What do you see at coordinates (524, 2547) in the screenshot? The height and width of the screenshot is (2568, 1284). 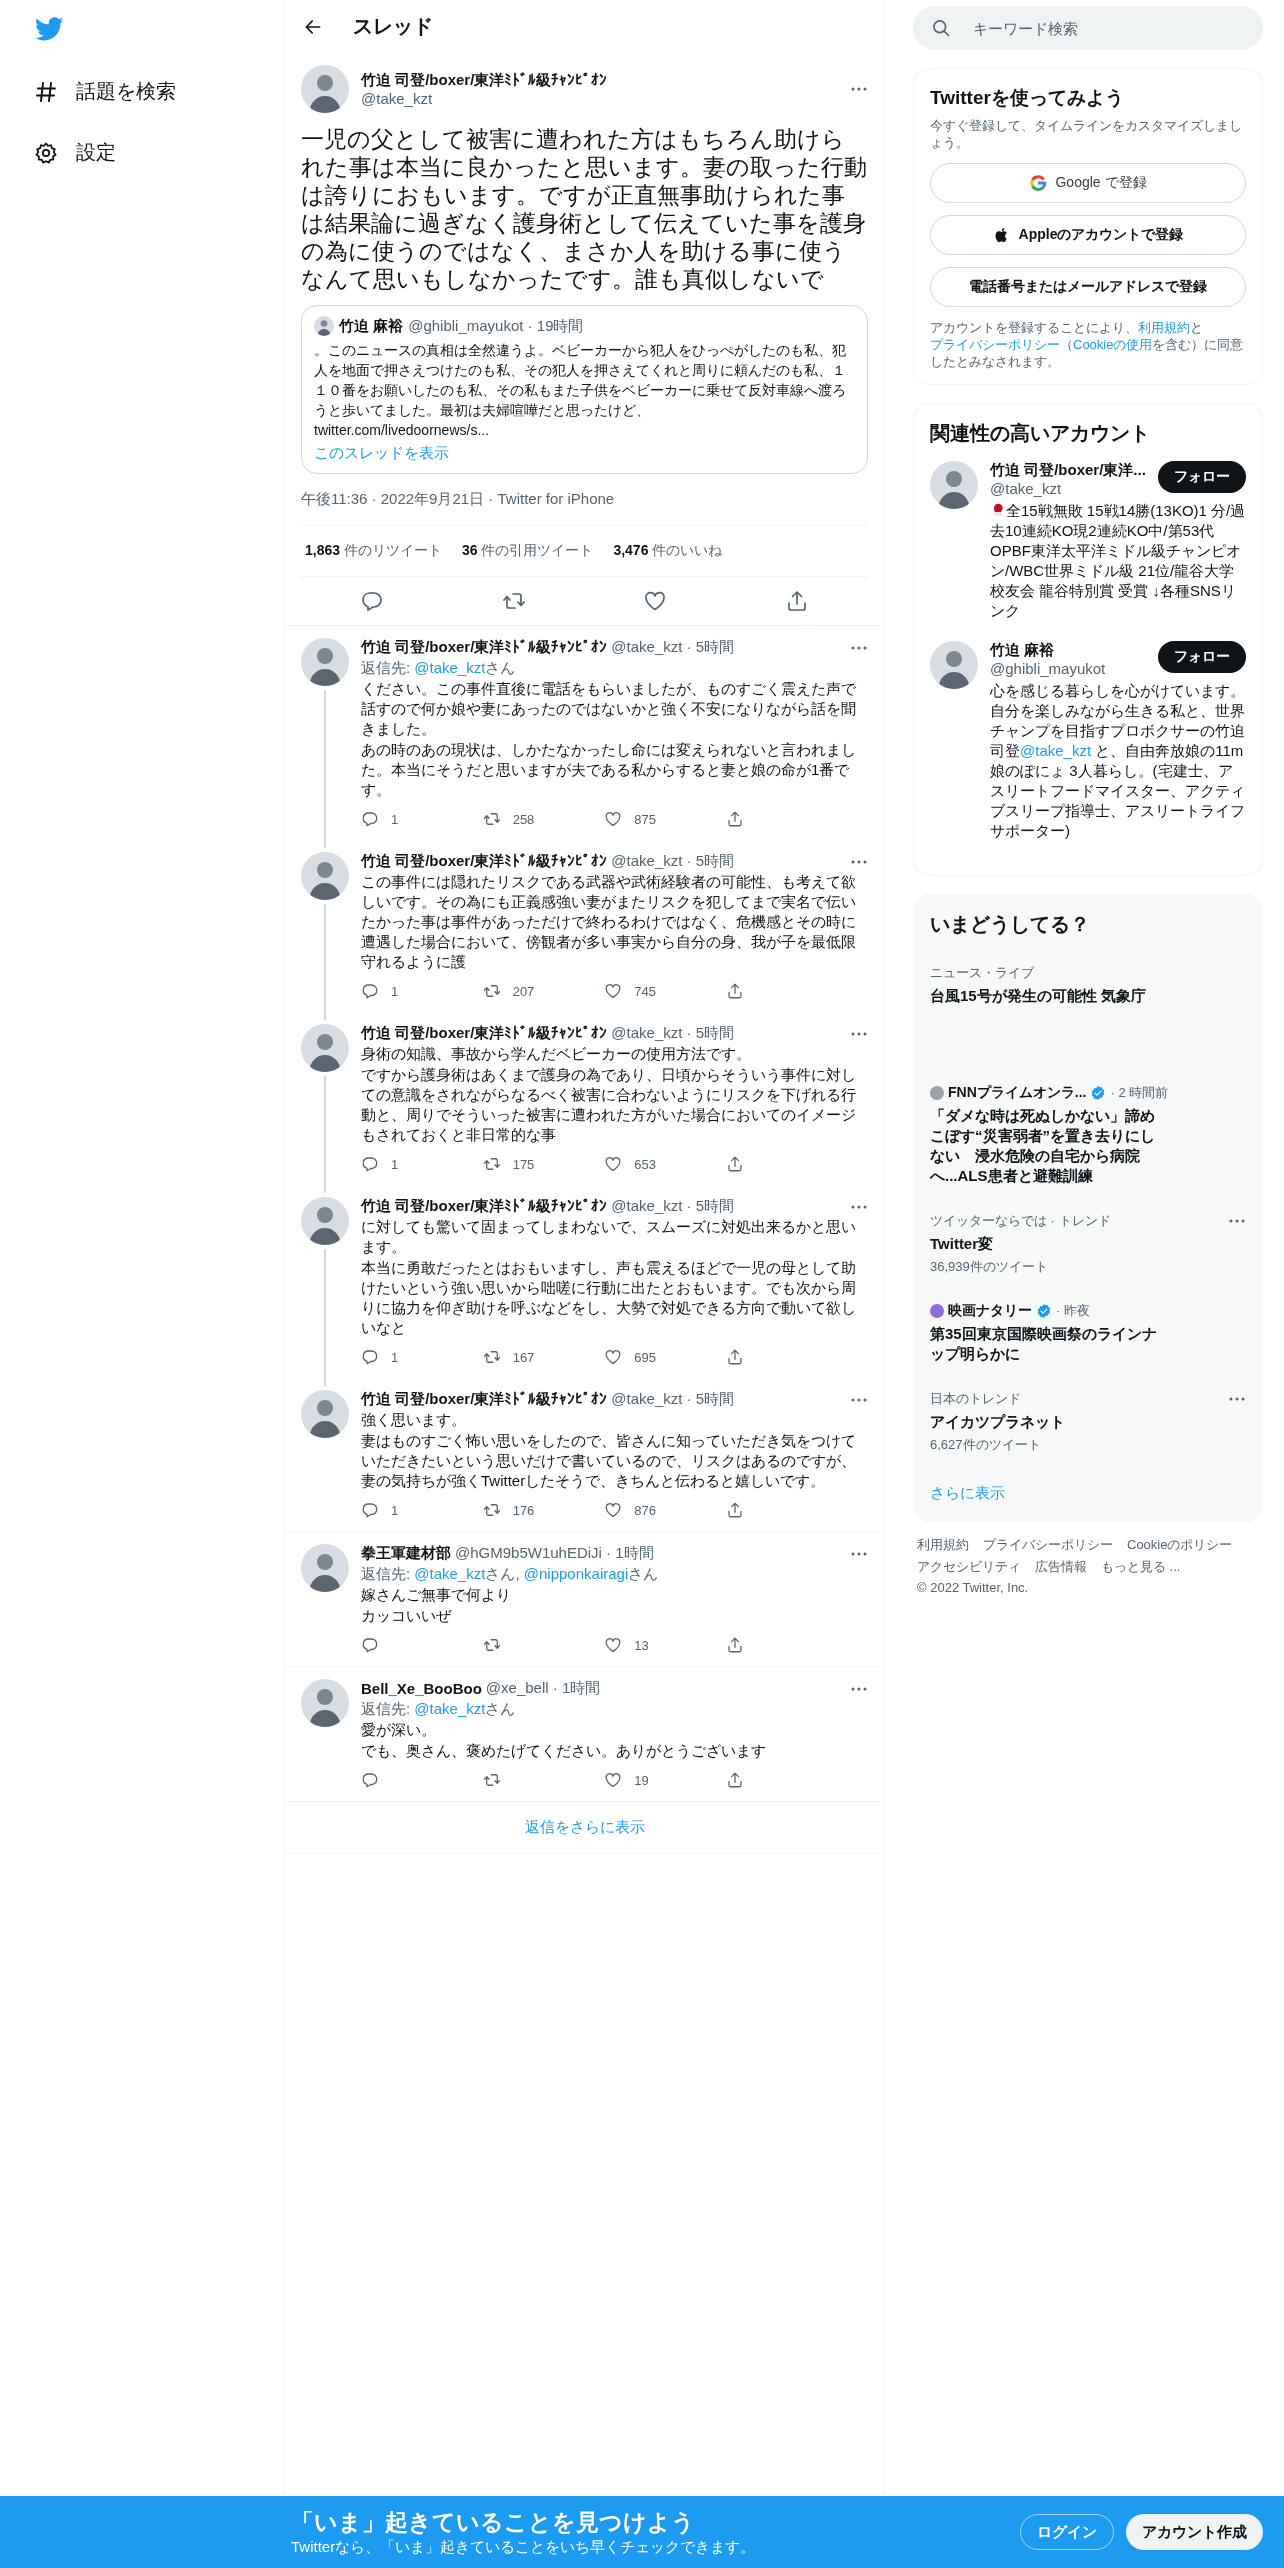 I see `banner-subtitle: Twitterなら、「いま」起きていることをいち早くチェックできます。` at bounding box center [524, 2547].